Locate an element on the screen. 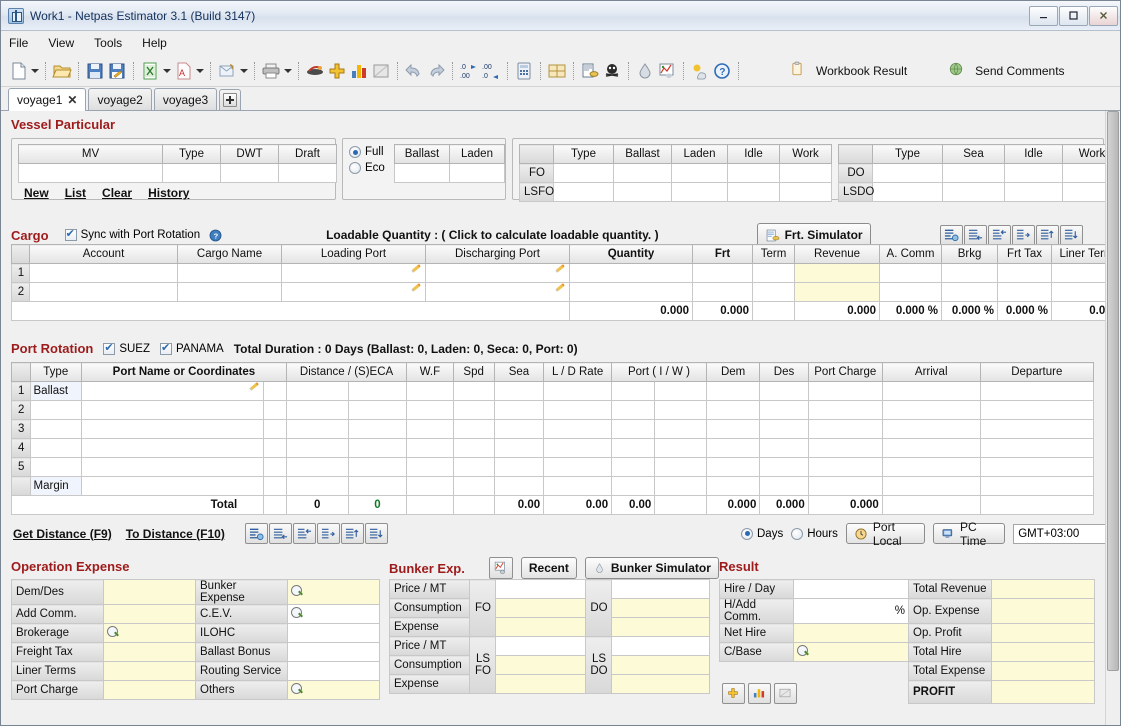 The width and height of the screenshot is (1121, 726). shift-left-icon is located at coordinates (999, 235).